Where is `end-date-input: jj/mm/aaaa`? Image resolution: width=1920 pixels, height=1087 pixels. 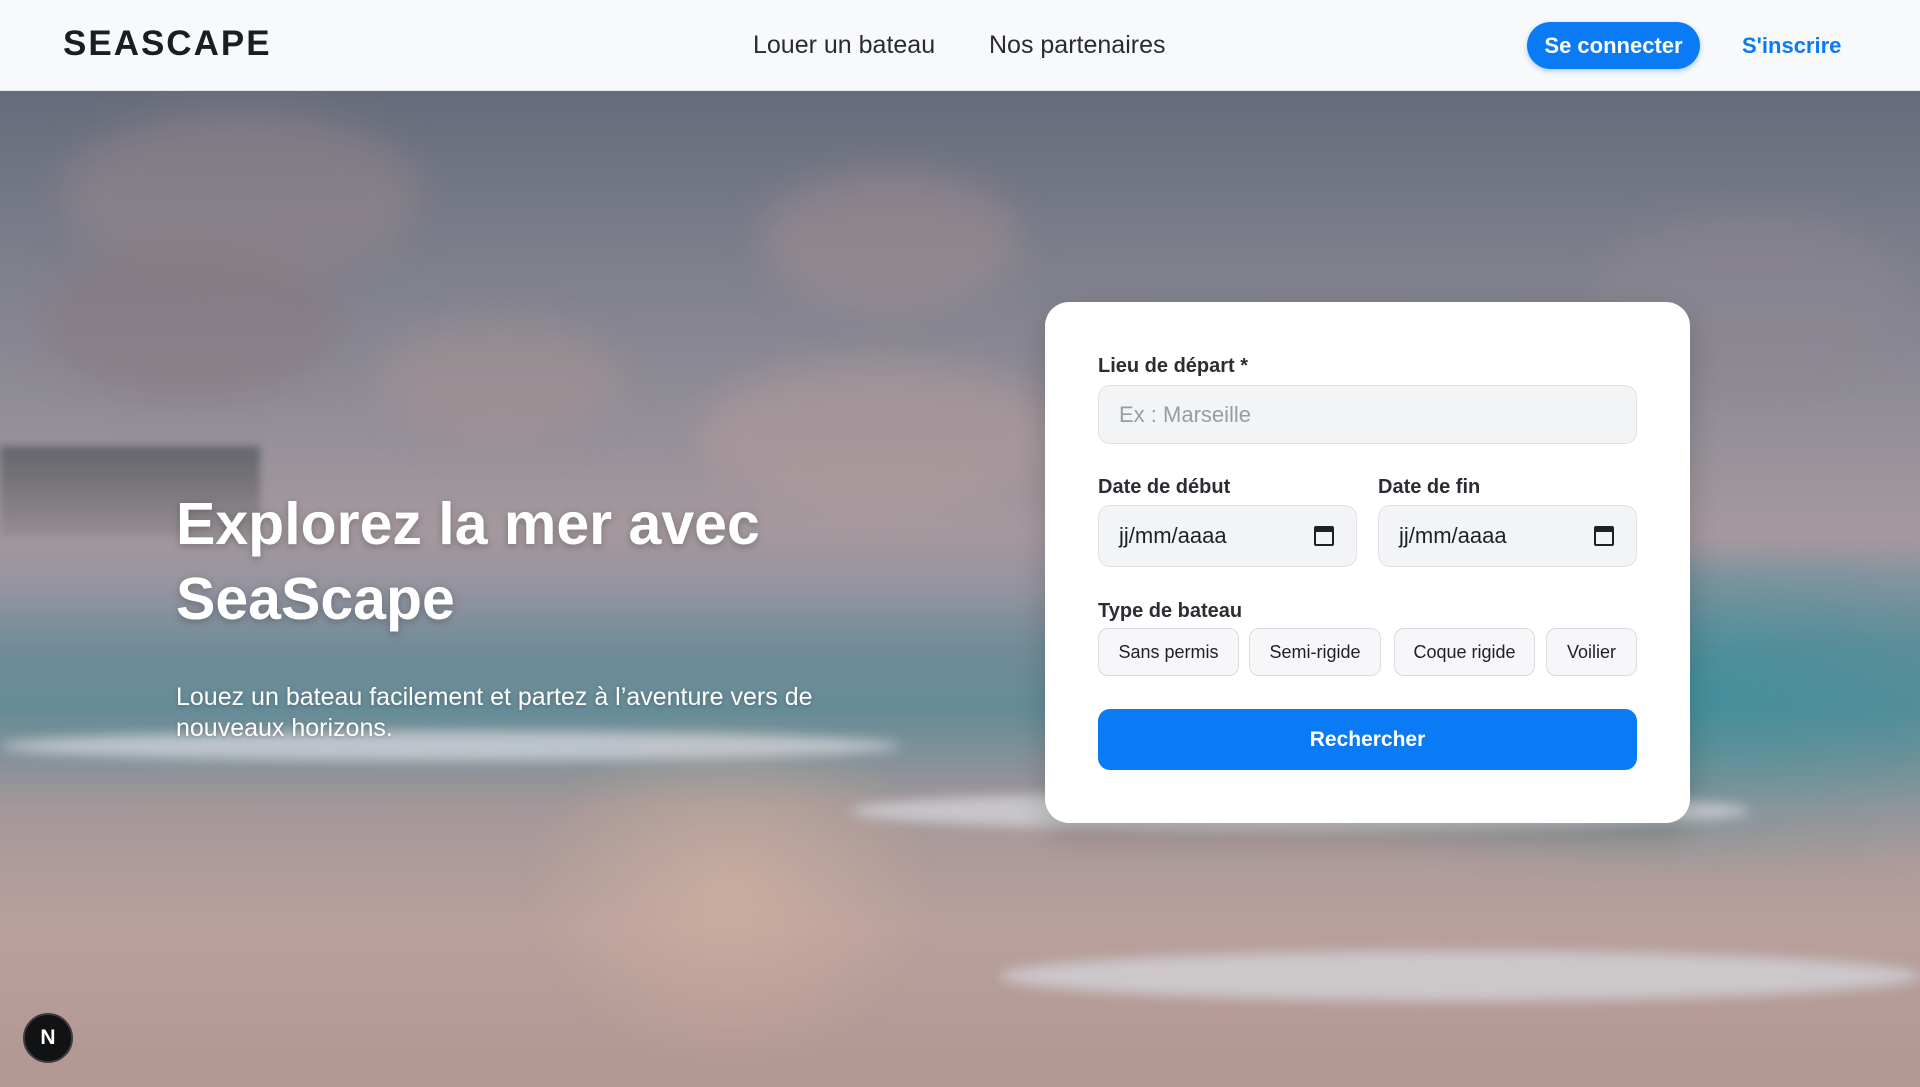 end-date-input: jj/mm/aaaa is located at coordinates (1507, 536).